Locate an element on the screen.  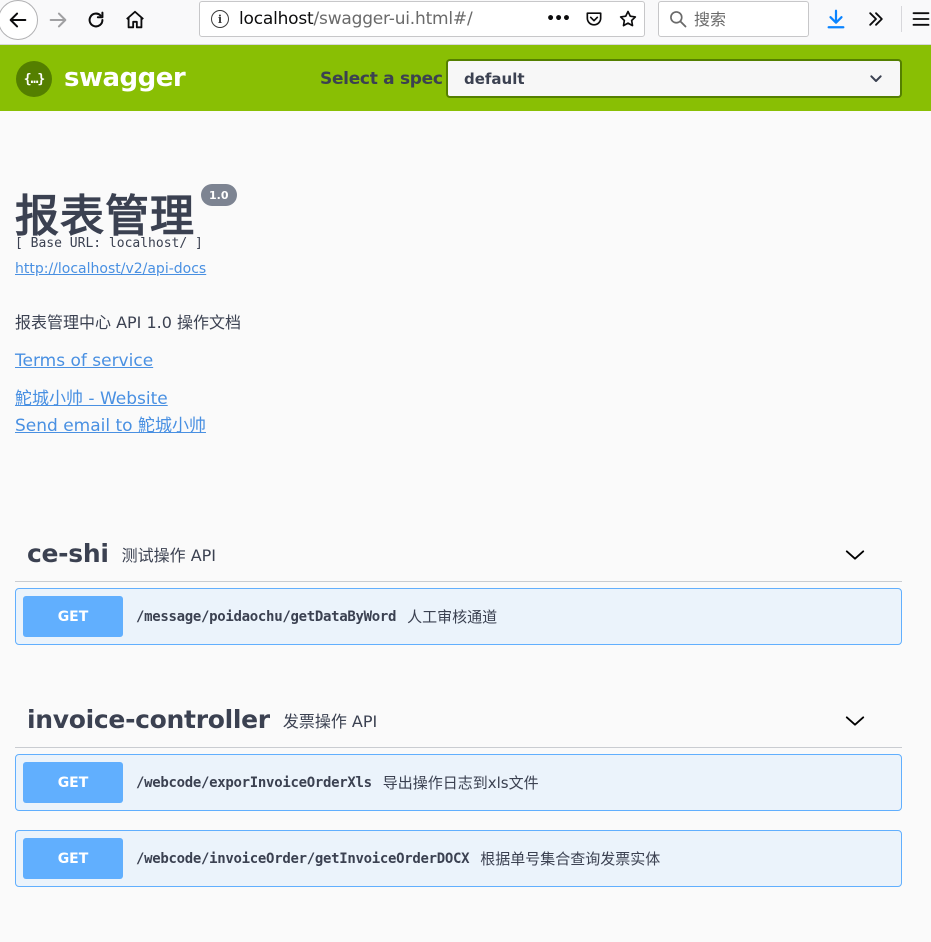
back-arrow-icon is located at coordinates (18, 20).